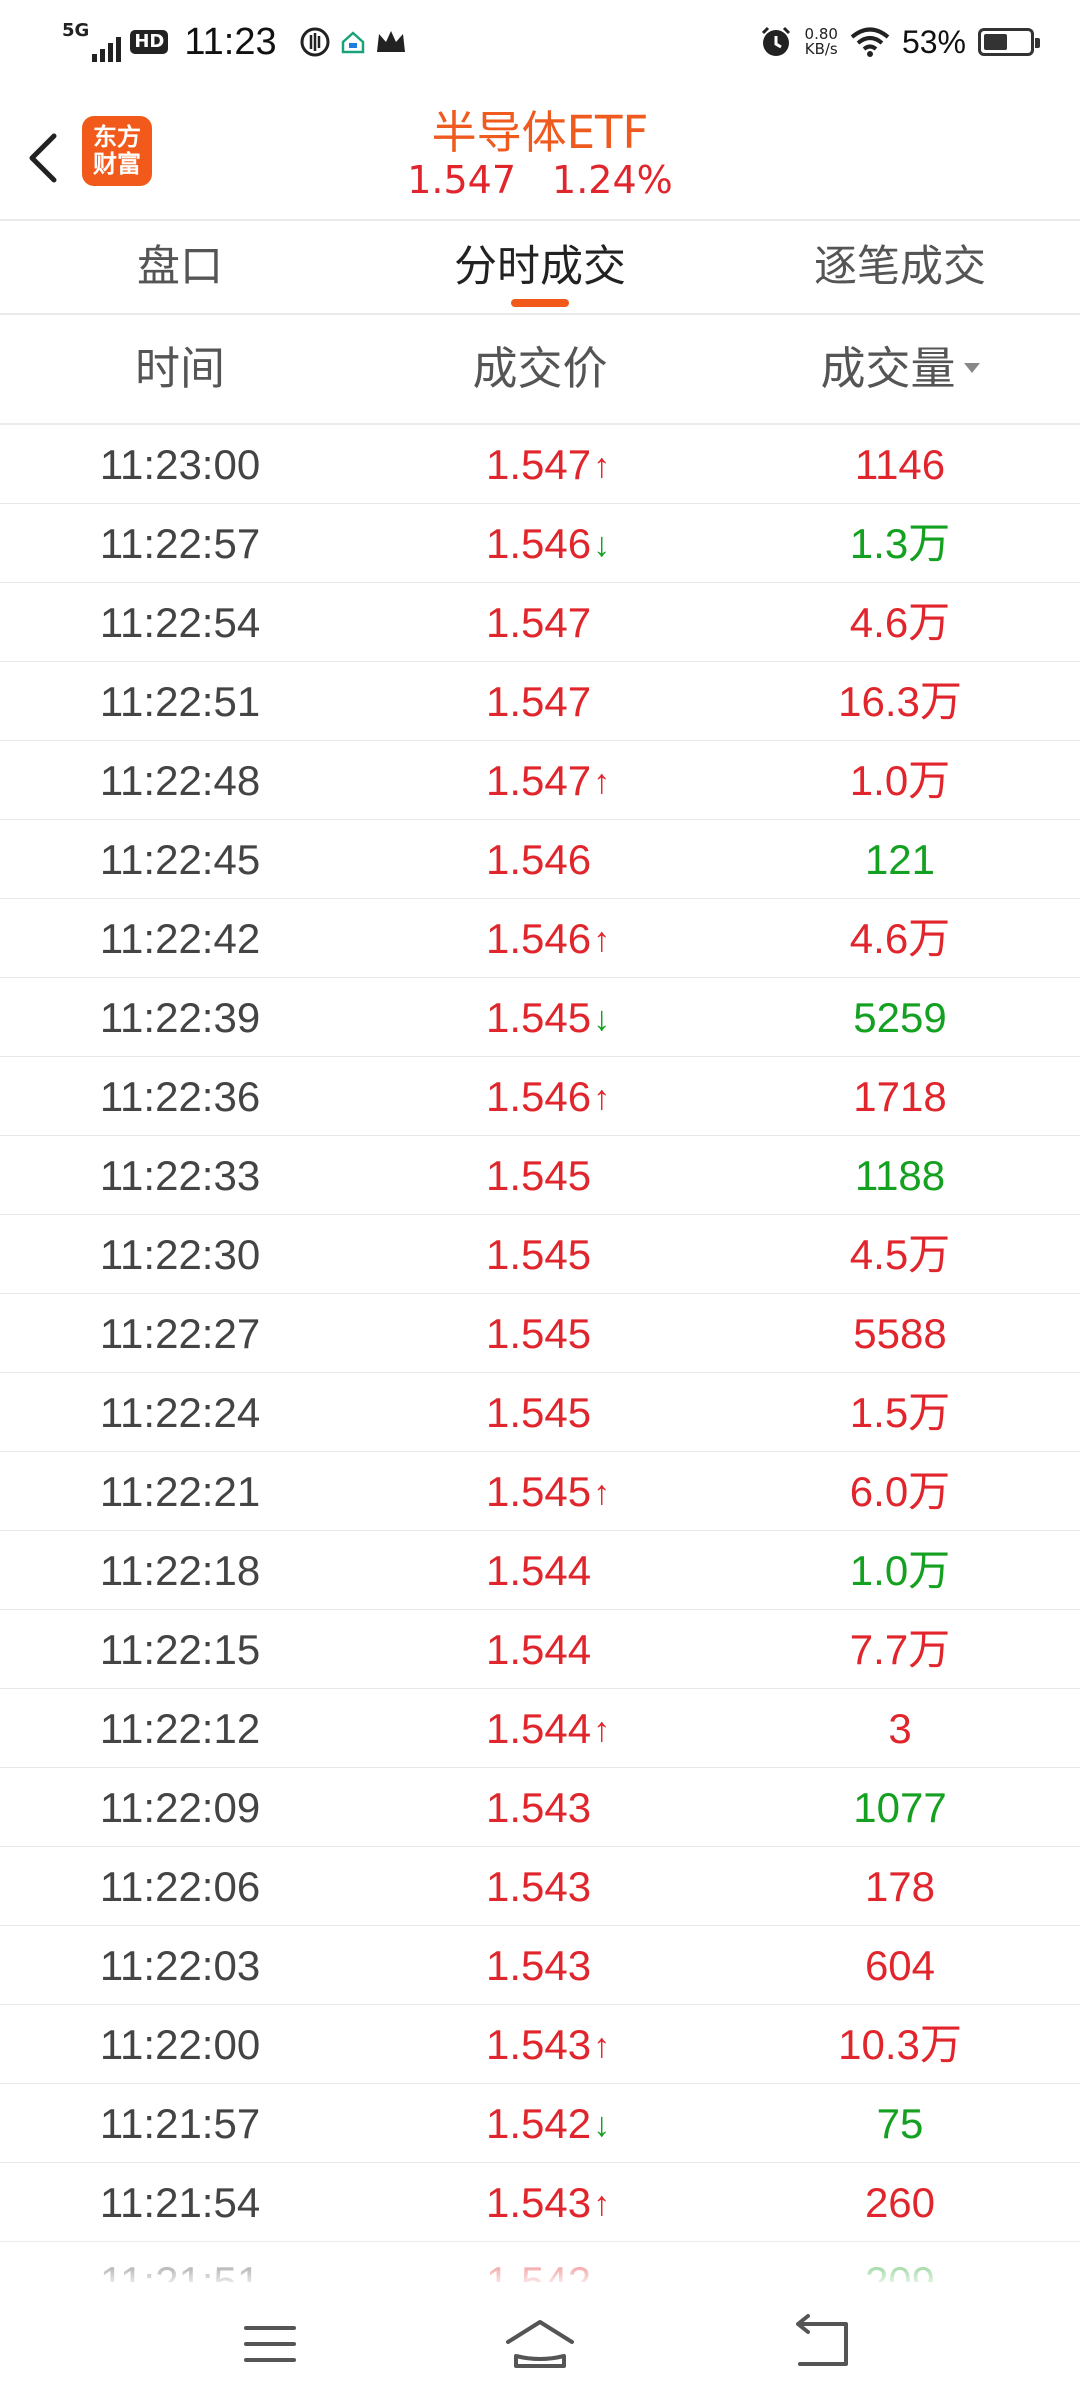 The width and height of the screenshot is (1080, 2408). I want to click on status-bar-right: 0.80 KB/s 53%, so click(899, 42).